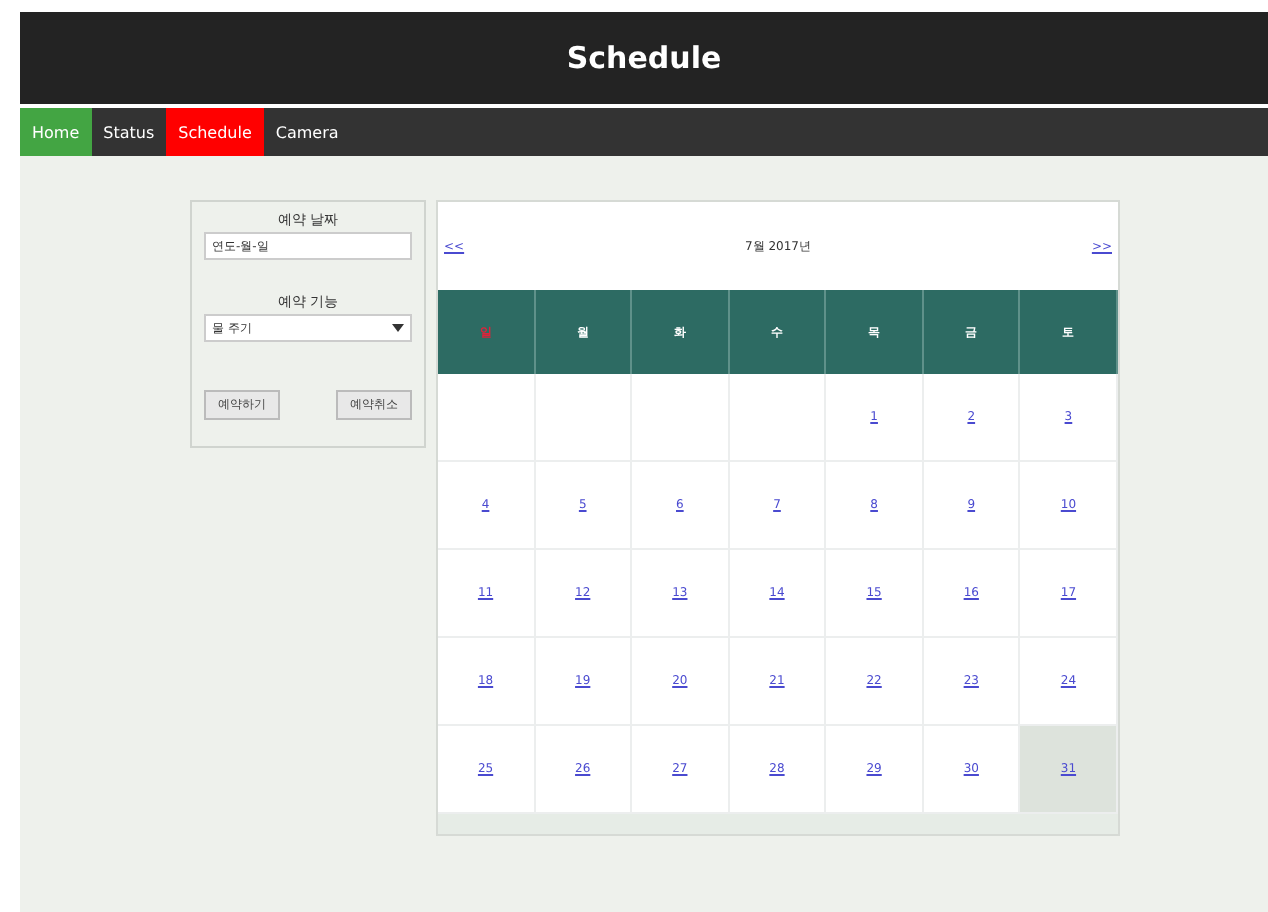 The width and height of the screenshot is (1268, 912). Describe the element at coordinates (398, 328) in the screenshot. I see `caret-icon` at that location.